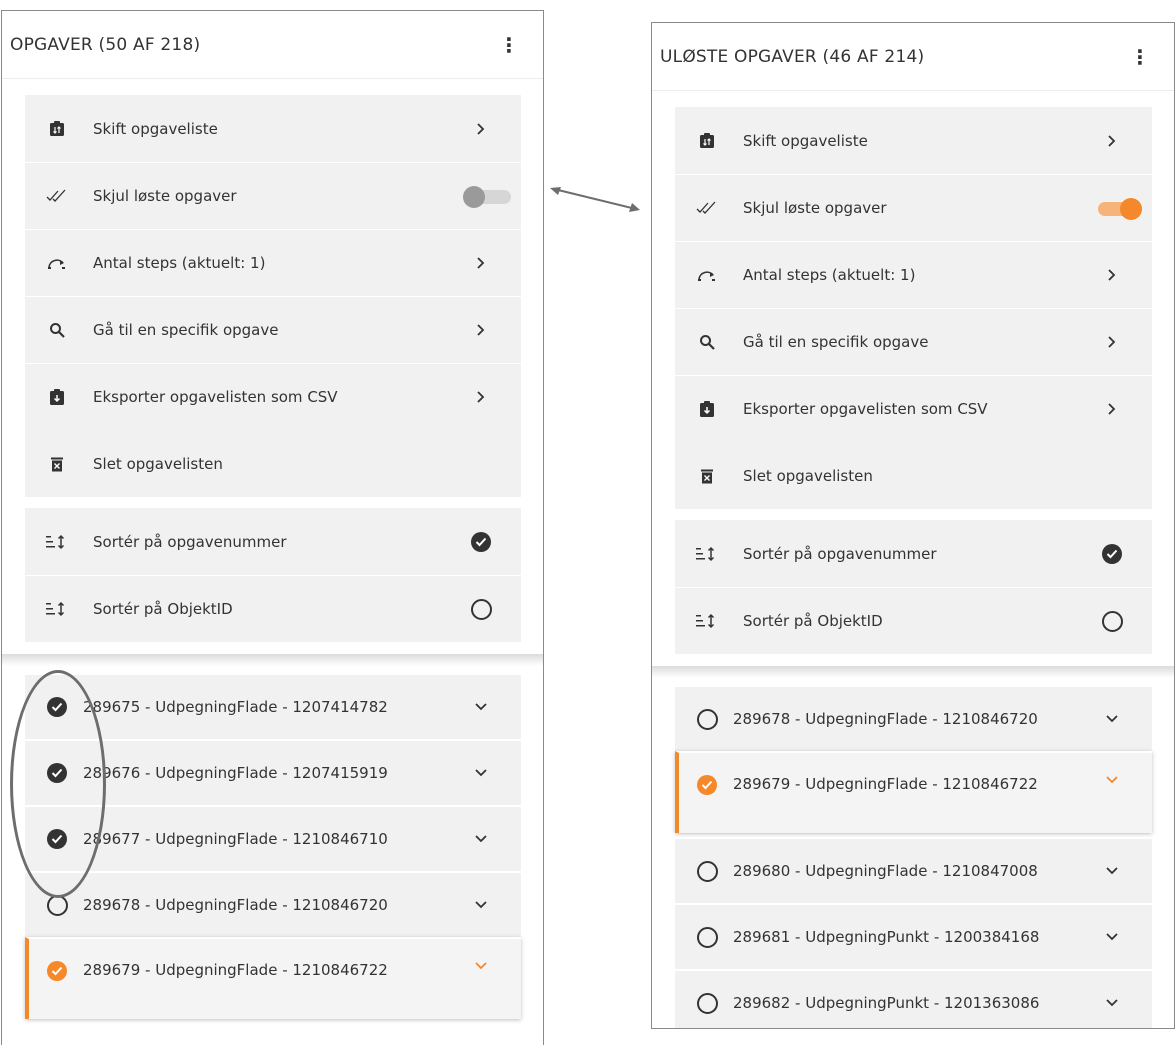  What do you see at coordinates (186, 330) in the screenshot?
I see `menu-item-label: Gå til en specifik opgave` at bounding box center [186, 330].